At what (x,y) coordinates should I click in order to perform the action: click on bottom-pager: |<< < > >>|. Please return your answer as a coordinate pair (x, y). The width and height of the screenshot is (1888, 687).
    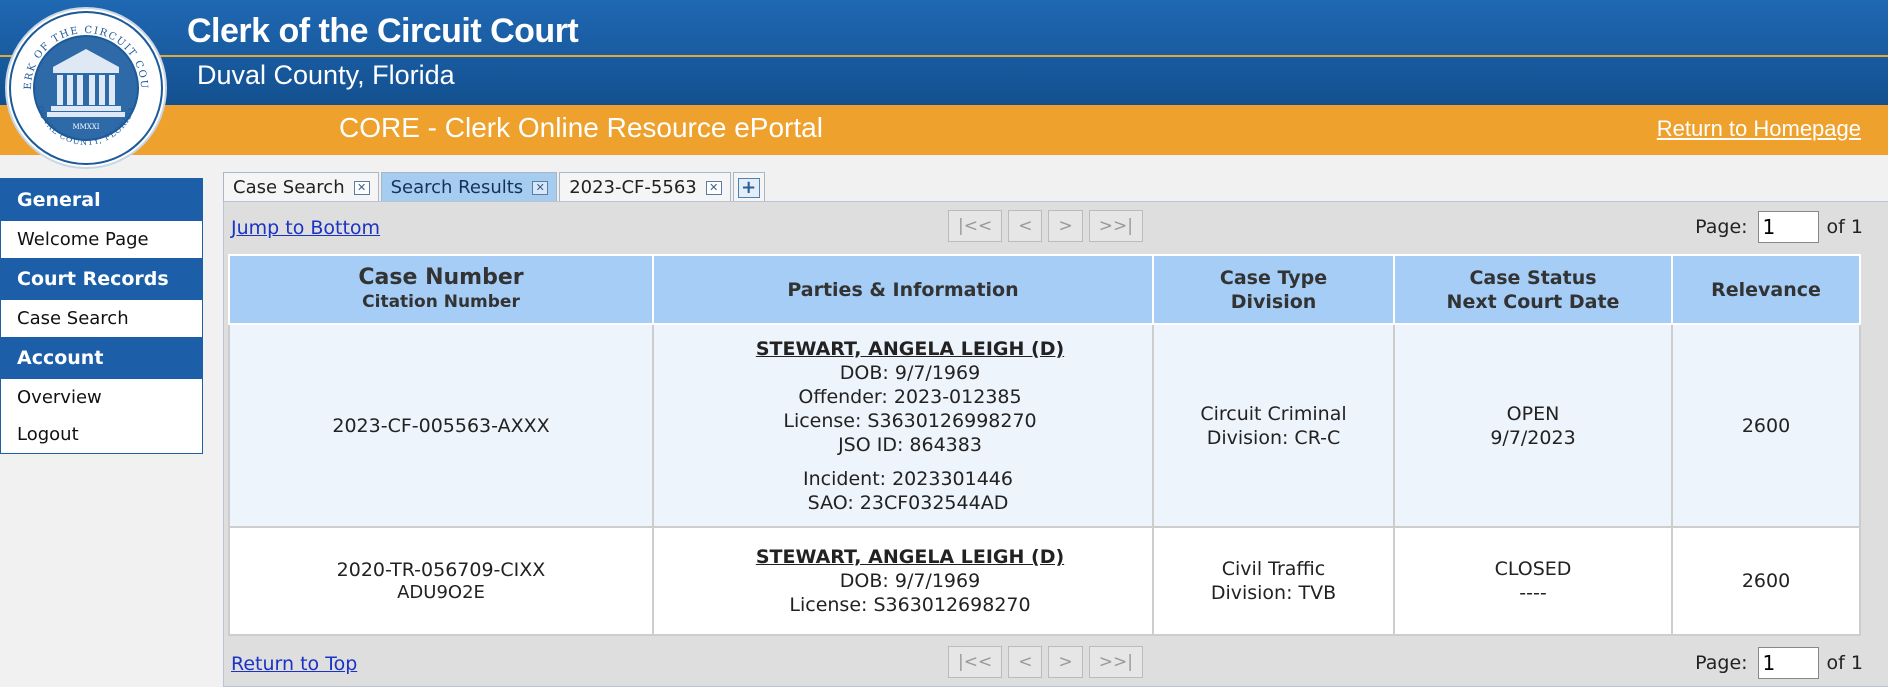
    Looking at the image, I should click on (1045, 662).